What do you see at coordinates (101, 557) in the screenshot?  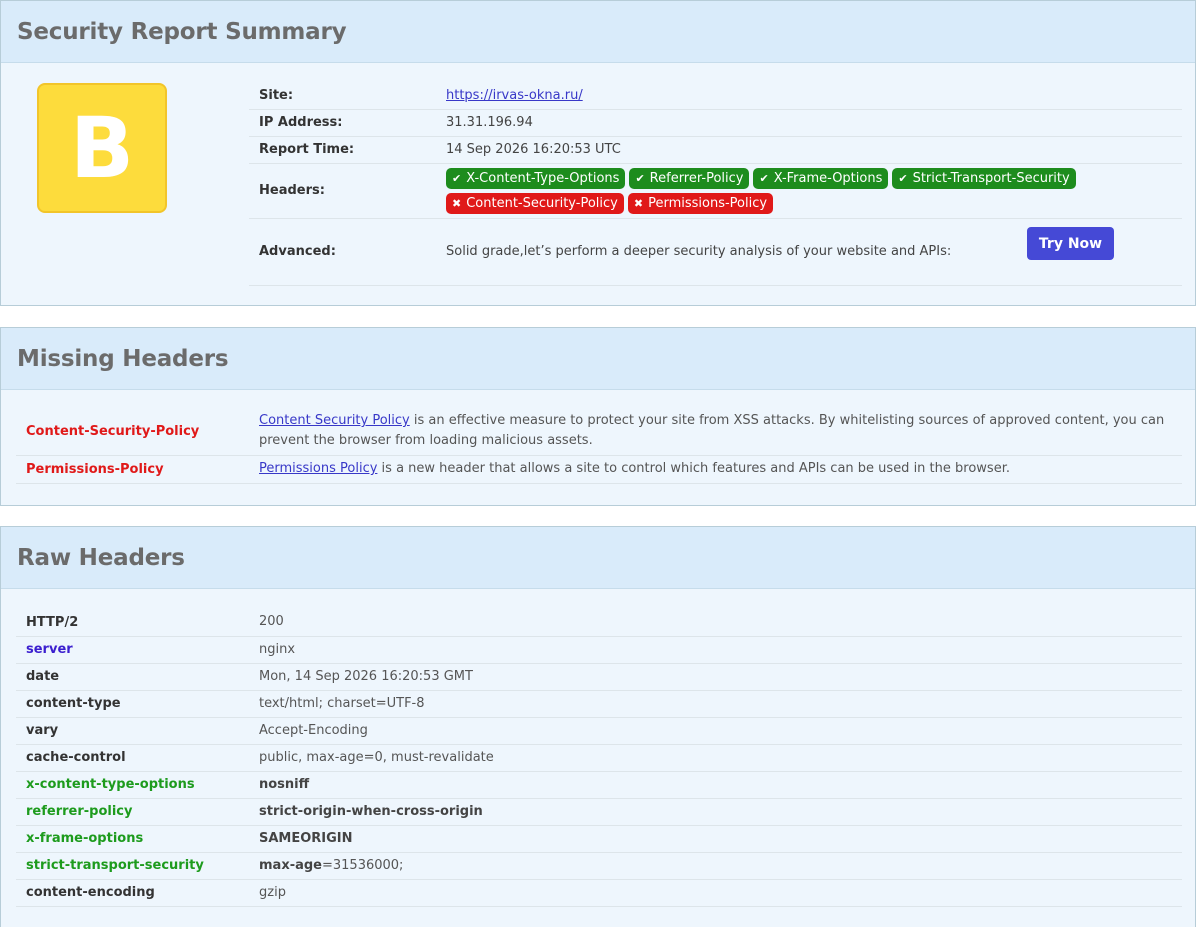 I see `raw-title: Raw Headers` at bounding box center [101, 557].